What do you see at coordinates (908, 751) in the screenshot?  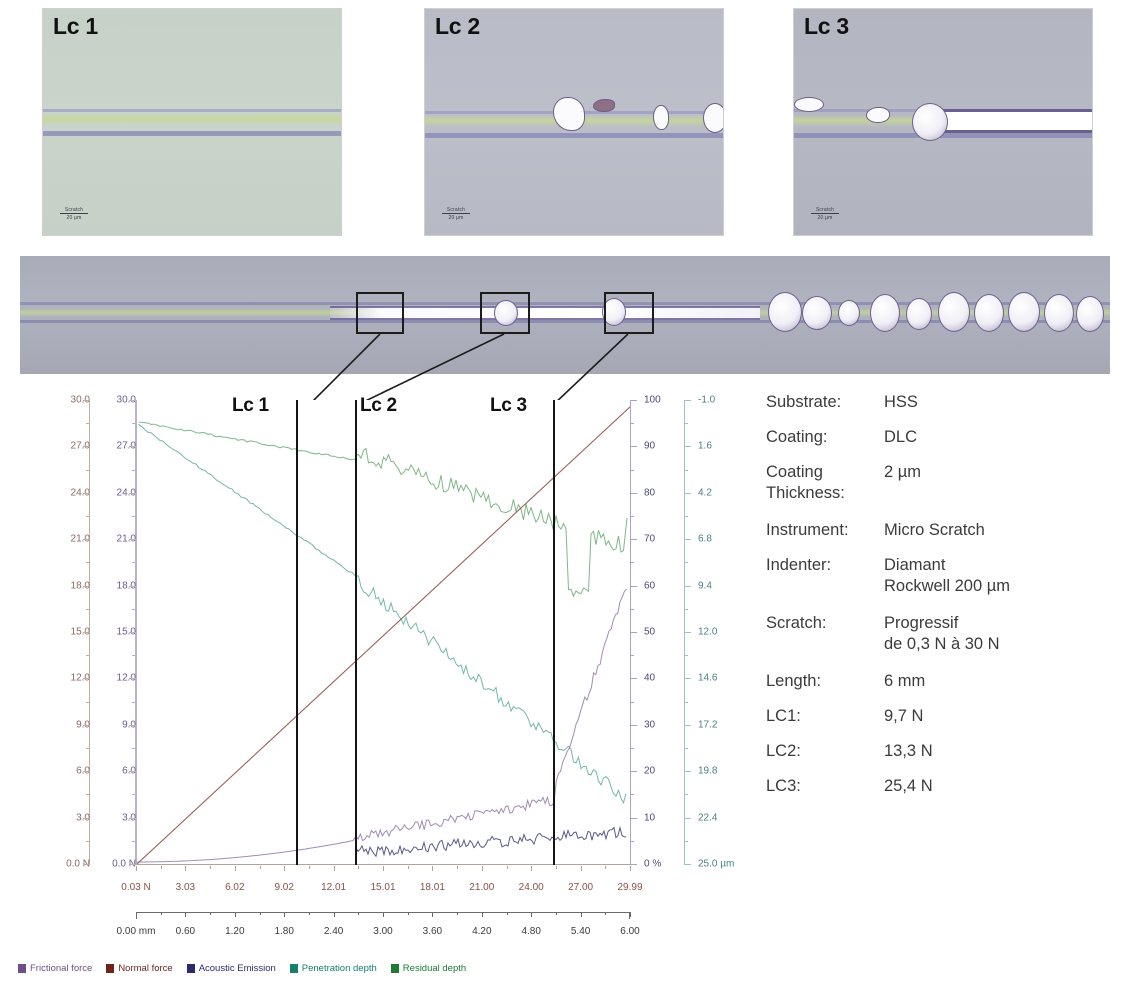 I see `info-value: 13,3 N` at bounding box center [908, 751].